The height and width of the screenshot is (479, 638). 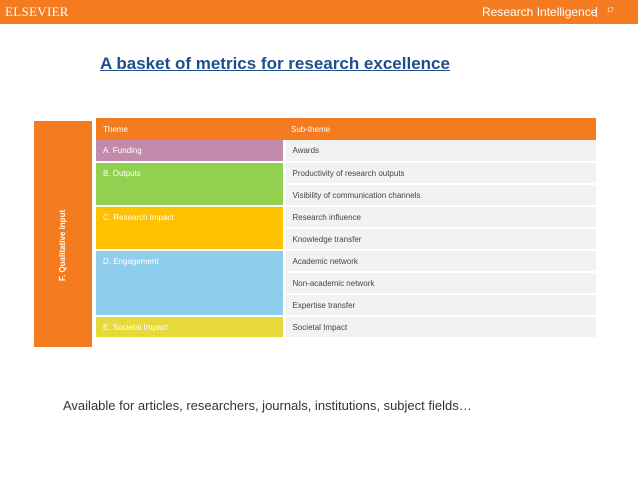 I want to click on subtheme-cell: Expertise transfer, so click(x=440, y=305).